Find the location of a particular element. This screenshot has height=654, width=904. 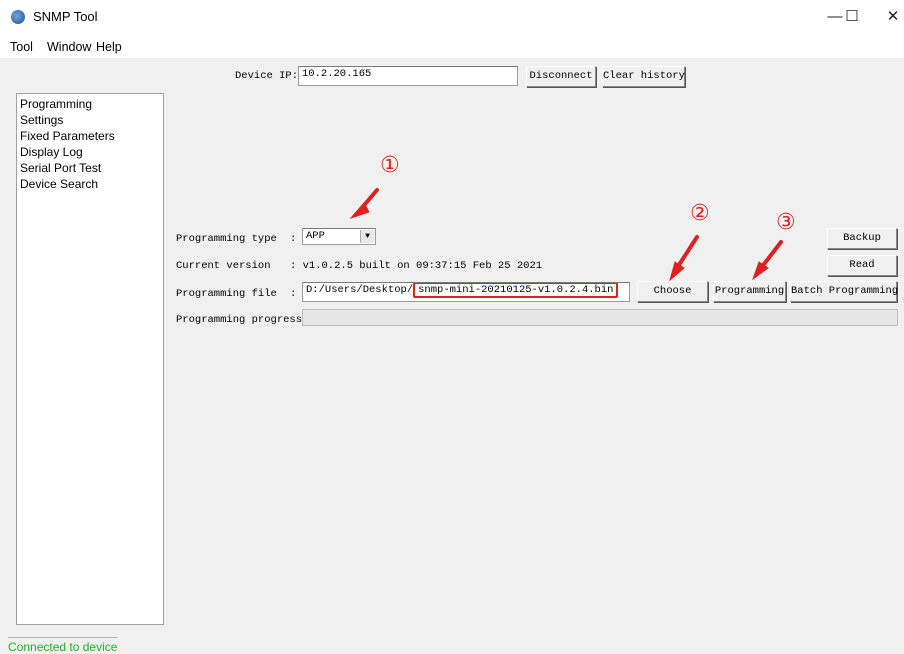

read-button: Read is located at coordinates (862, 265).